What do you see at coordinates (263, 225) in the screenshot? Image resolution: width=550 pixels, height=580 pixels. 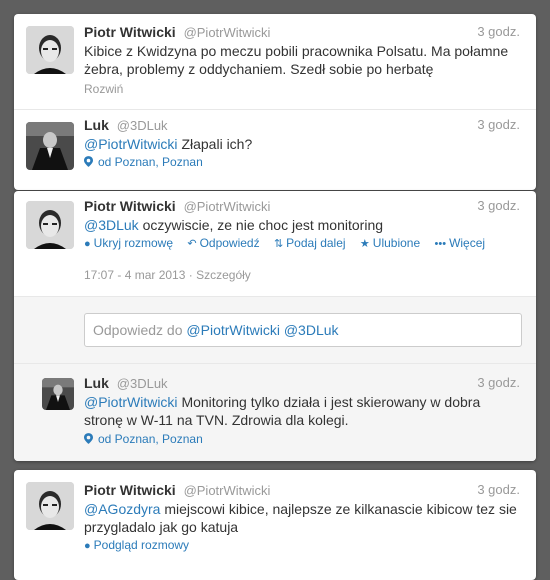 I see `tweet-body: oczywiscie, ze nie choc jest monitoring` at bounding box center [263, 225].